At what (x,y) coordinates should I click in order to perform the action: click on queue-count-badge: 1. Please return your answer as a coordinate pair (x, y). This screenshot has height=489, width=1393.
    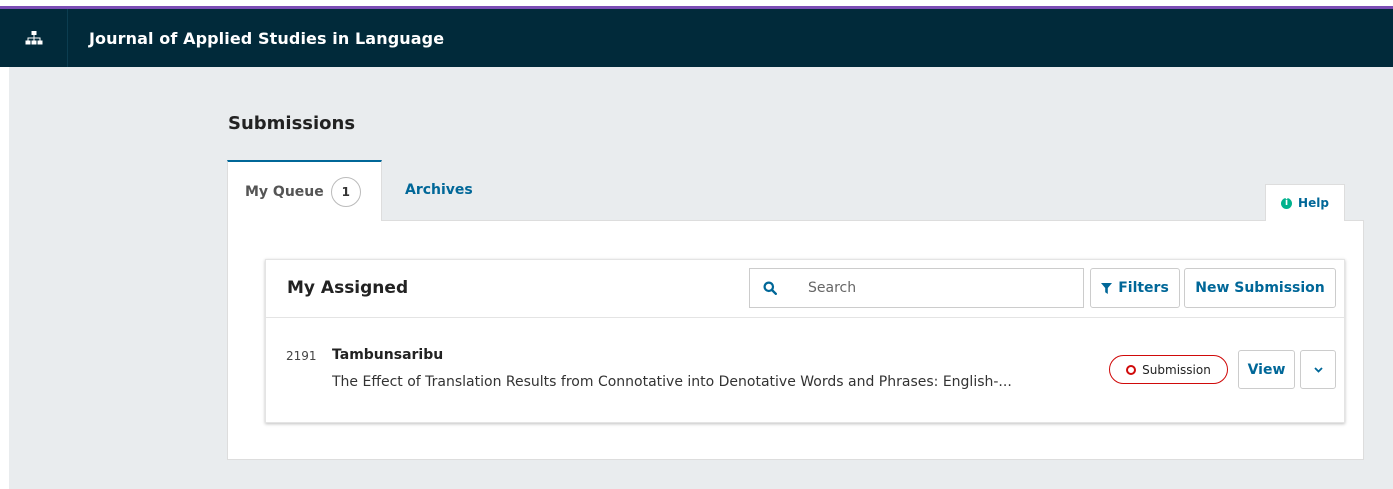
    Looking at the image, I should click on (345, 191).